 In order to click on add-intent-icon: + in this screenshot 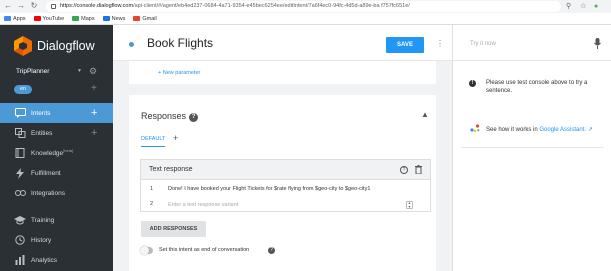, I will do `click(94, 113)`.